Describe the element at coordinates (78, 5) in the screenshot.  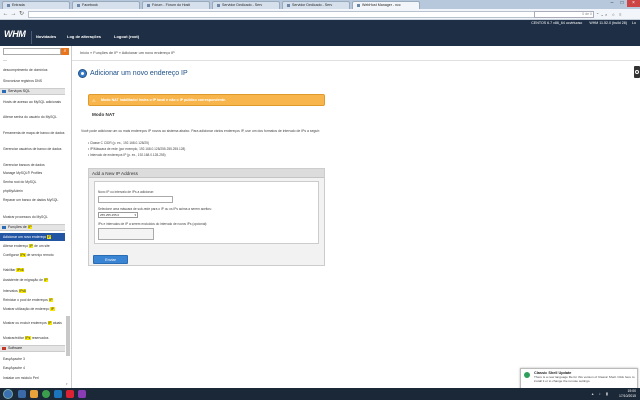
I see `facebook-icon` at that location.